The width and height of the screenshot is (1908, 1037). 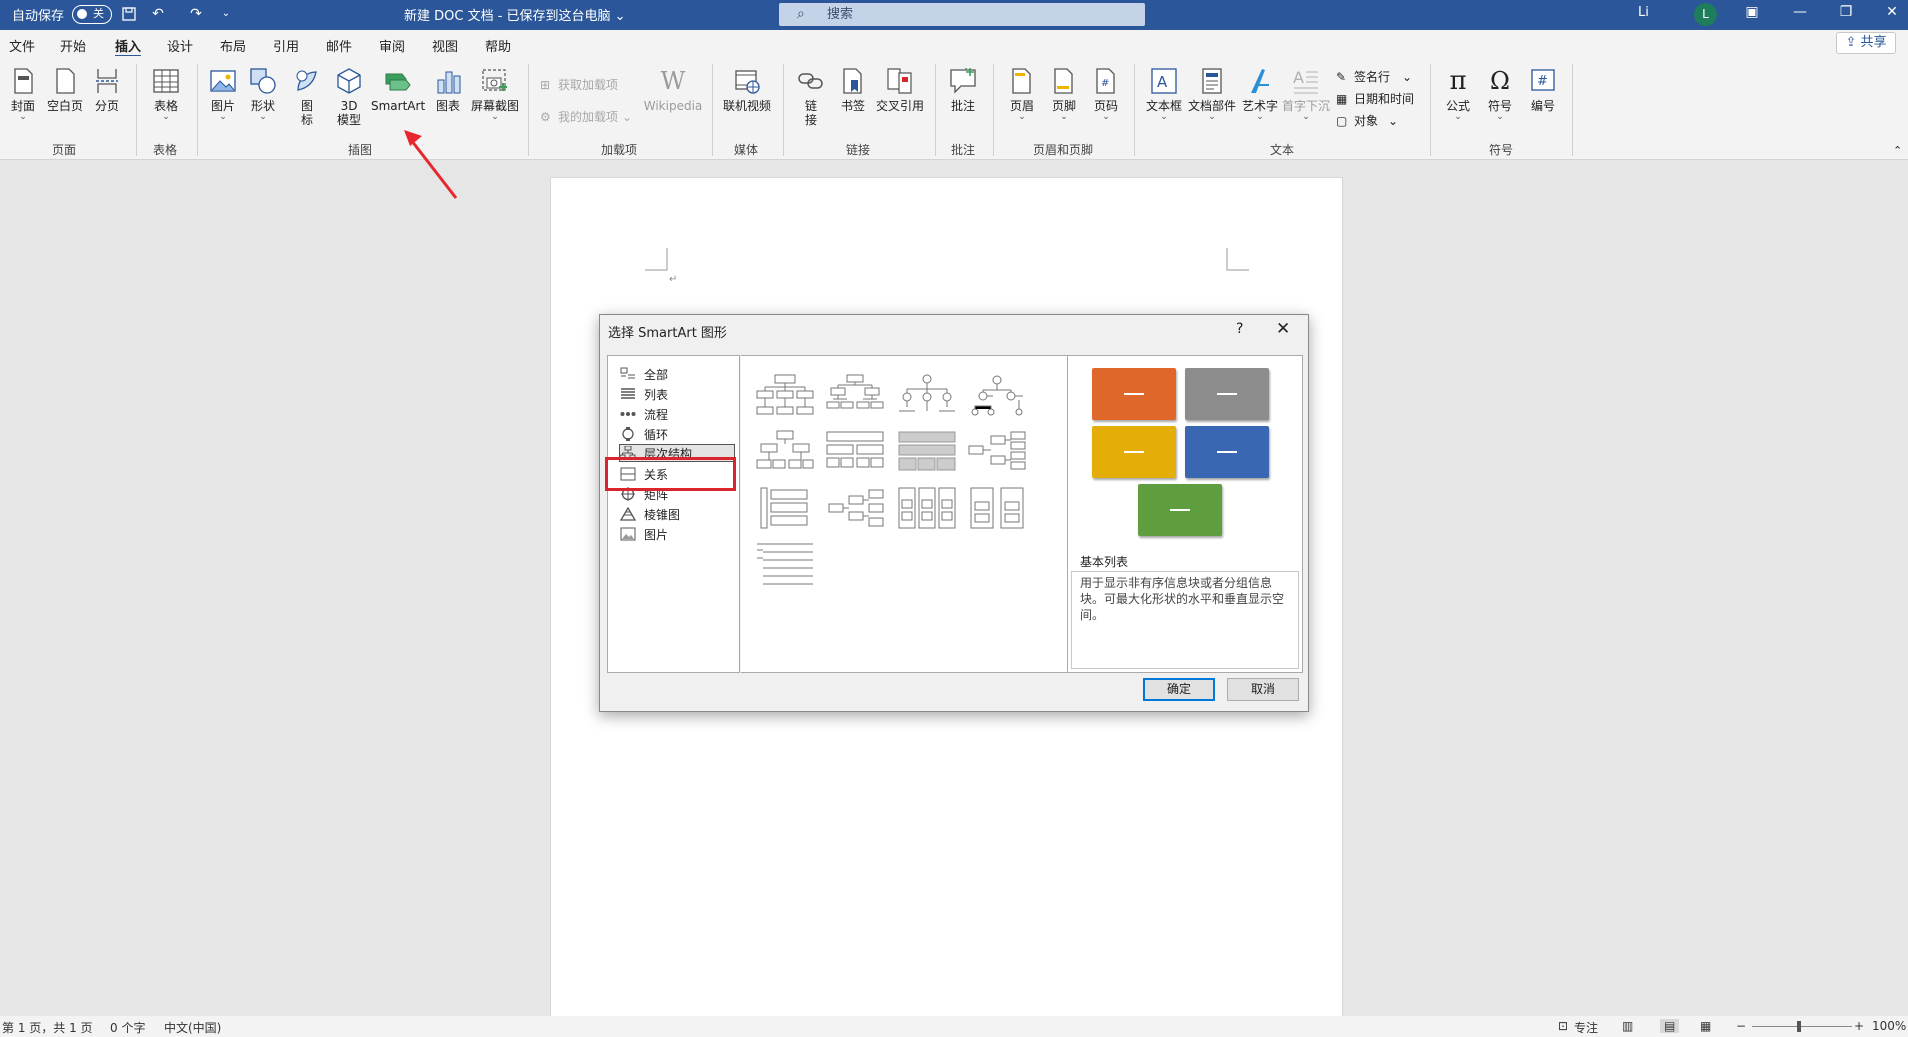 What do you see at coordinates (1897, 150) in the screenshot?
I see `collapse-ribbon-icon: ⌃` at bounding box center [1897, 150].